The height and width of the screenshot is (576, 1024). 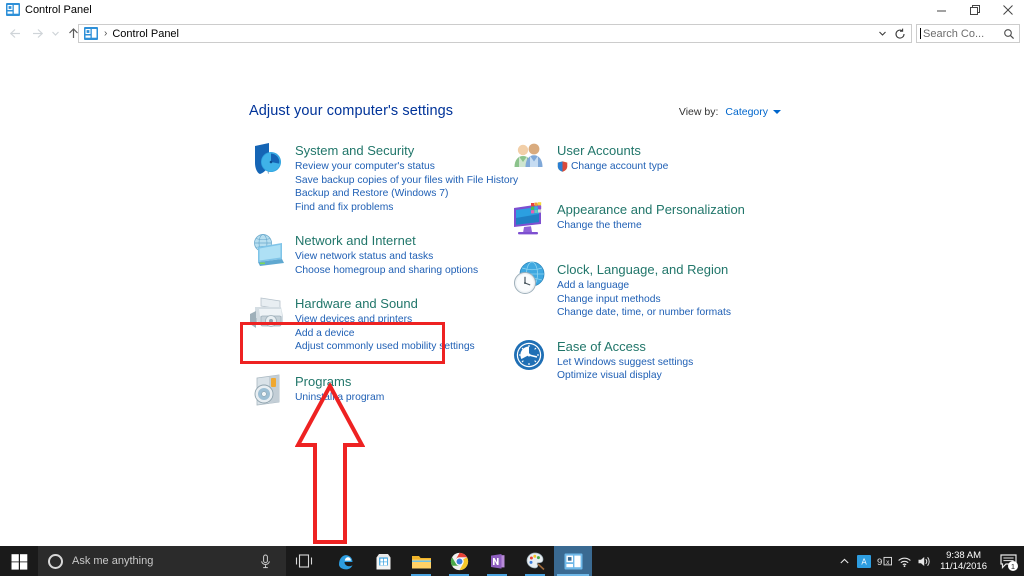 What do you see at coordinates (625, 346) in the screenshot?
I see `category-title: Ease of Access` at bounding box center [625, 346].